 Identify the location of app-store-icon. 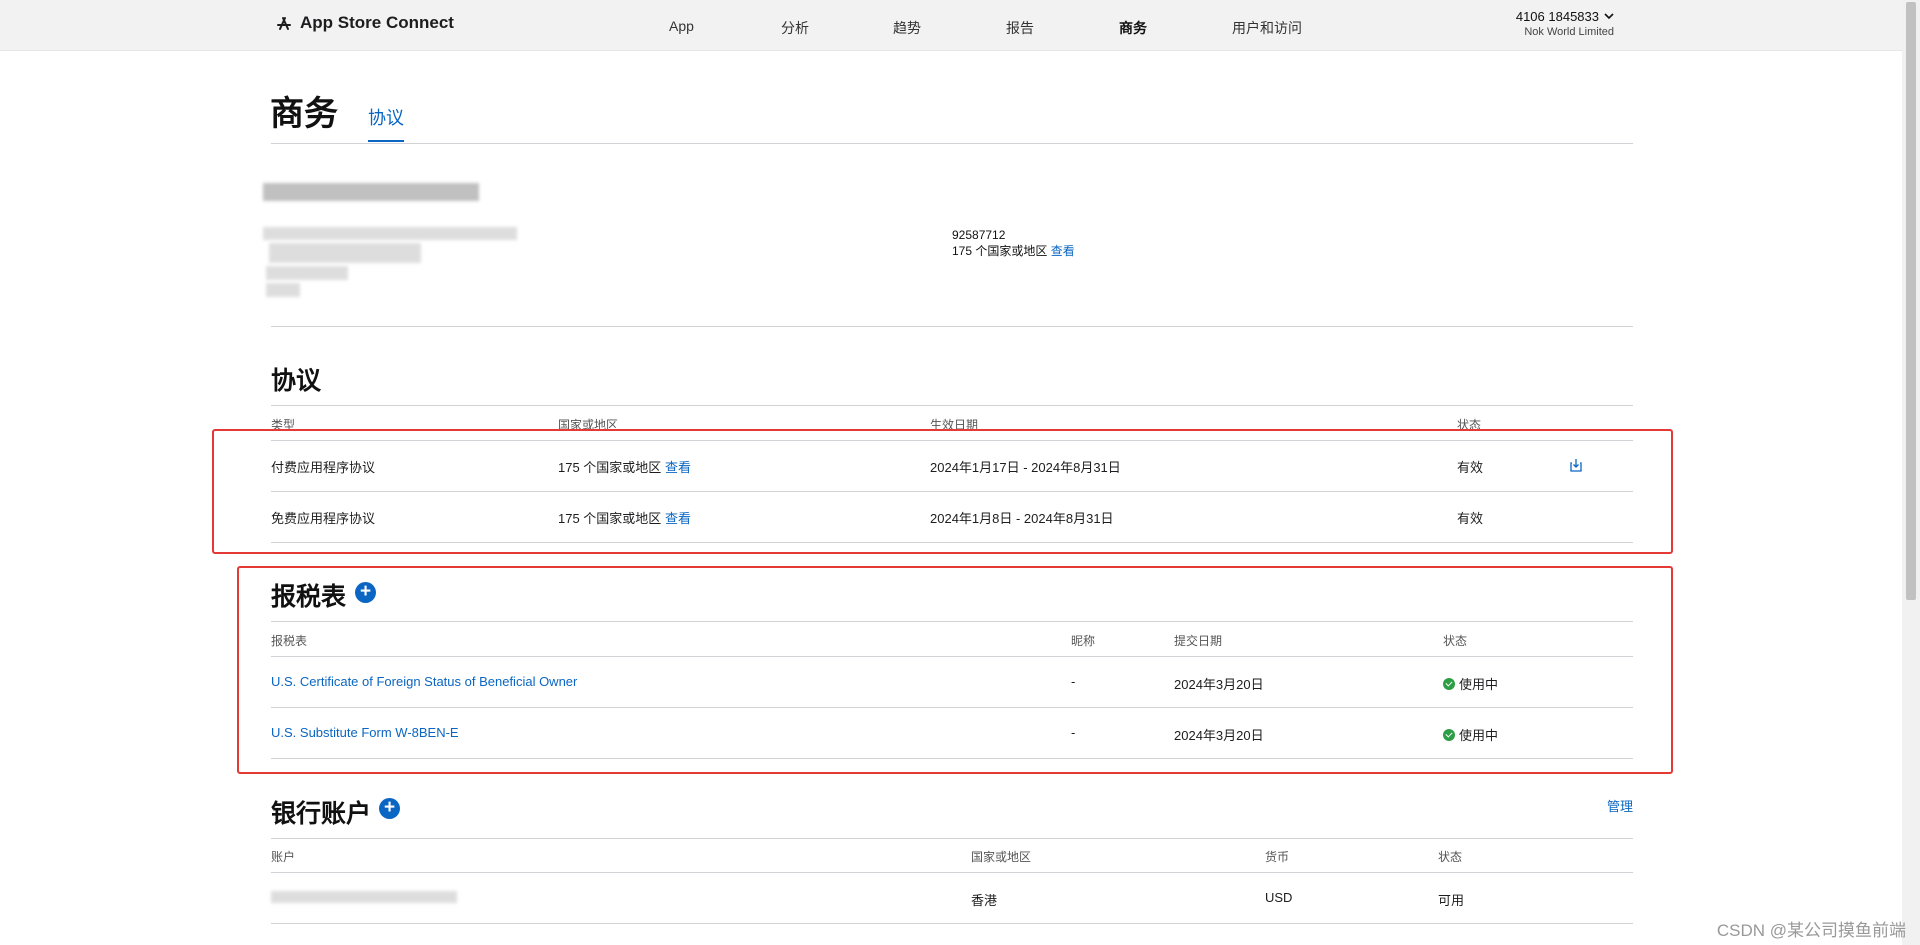
(284, 23).